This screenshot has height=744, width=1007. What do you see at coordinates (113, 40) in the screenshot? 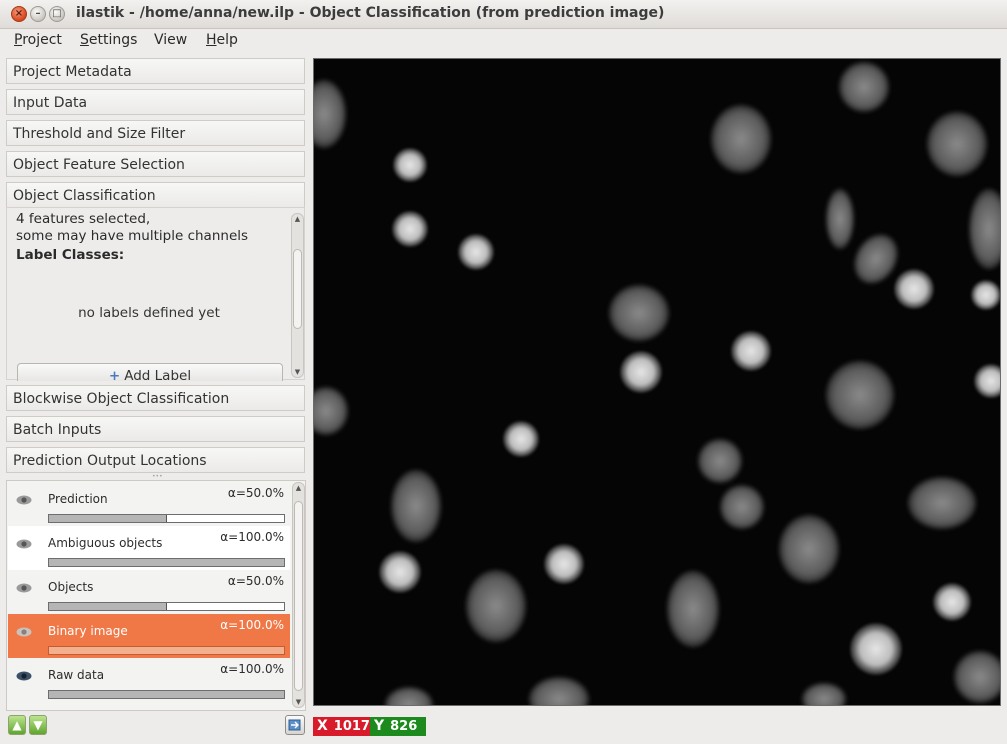
I see `menu-label: ettings` at bounding box center [113, 40].